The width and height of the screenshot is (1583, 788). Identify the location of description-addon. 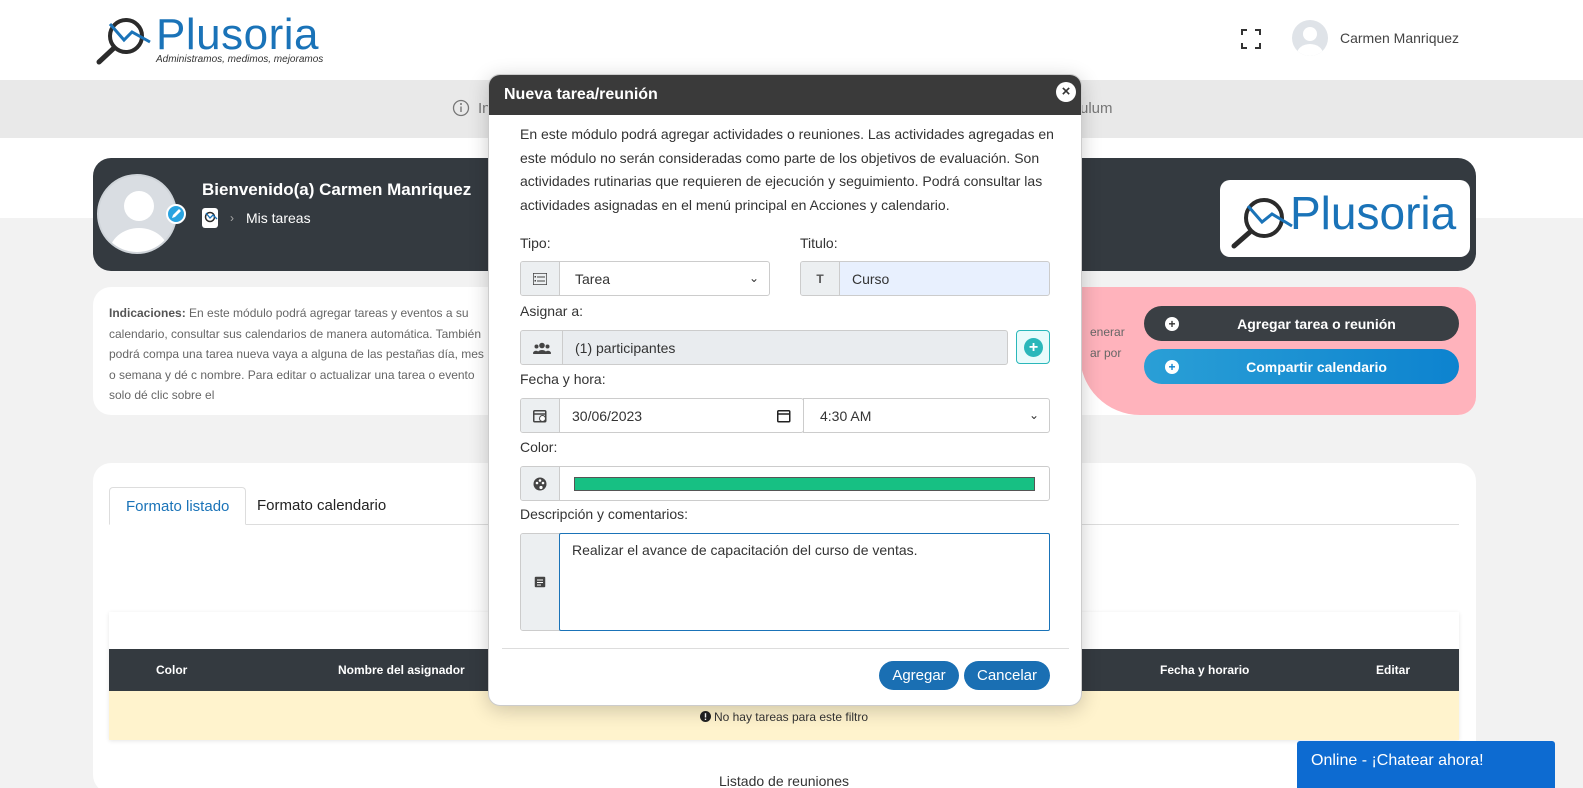
(540, 582).